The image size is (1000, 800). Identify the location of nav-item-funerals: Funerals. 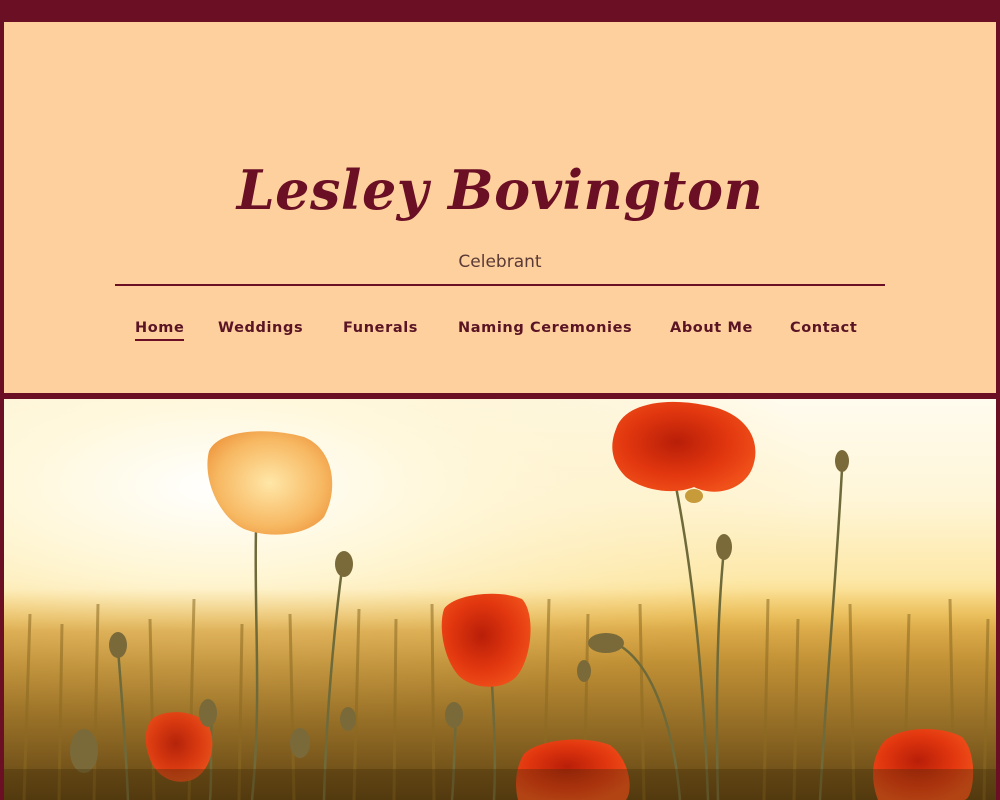
(380, 328).